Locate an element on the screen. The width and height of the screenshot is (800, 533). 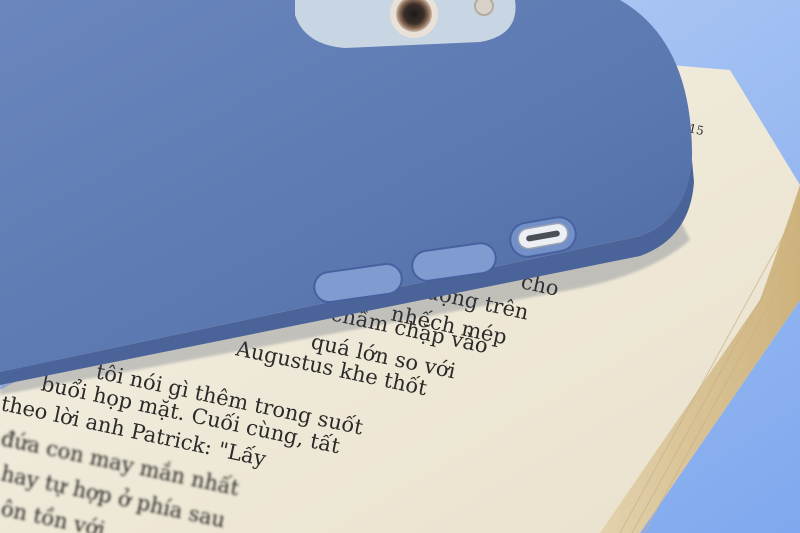
flash-icon is located at coordinates (484, 8).